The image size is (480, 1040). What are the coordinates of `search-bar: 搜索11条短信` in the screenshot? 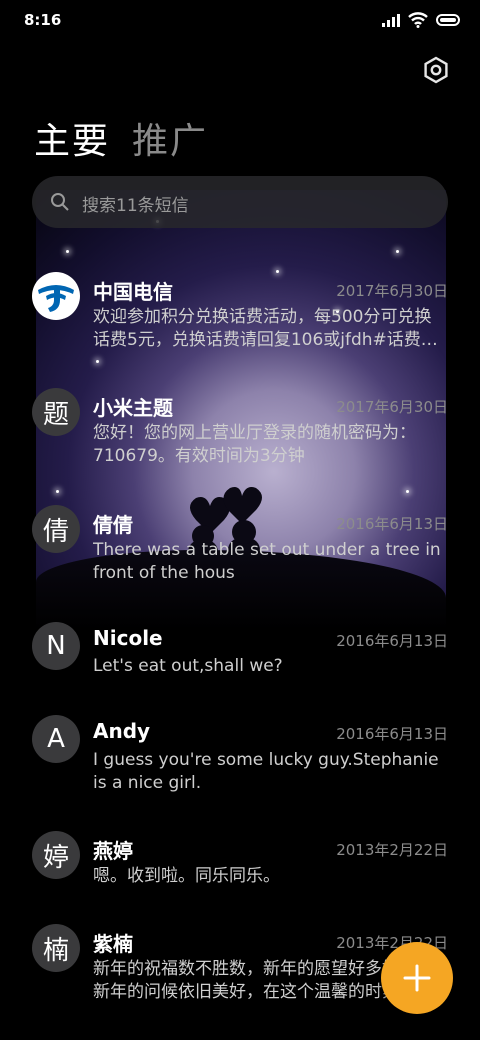 It's located at (240, 202).